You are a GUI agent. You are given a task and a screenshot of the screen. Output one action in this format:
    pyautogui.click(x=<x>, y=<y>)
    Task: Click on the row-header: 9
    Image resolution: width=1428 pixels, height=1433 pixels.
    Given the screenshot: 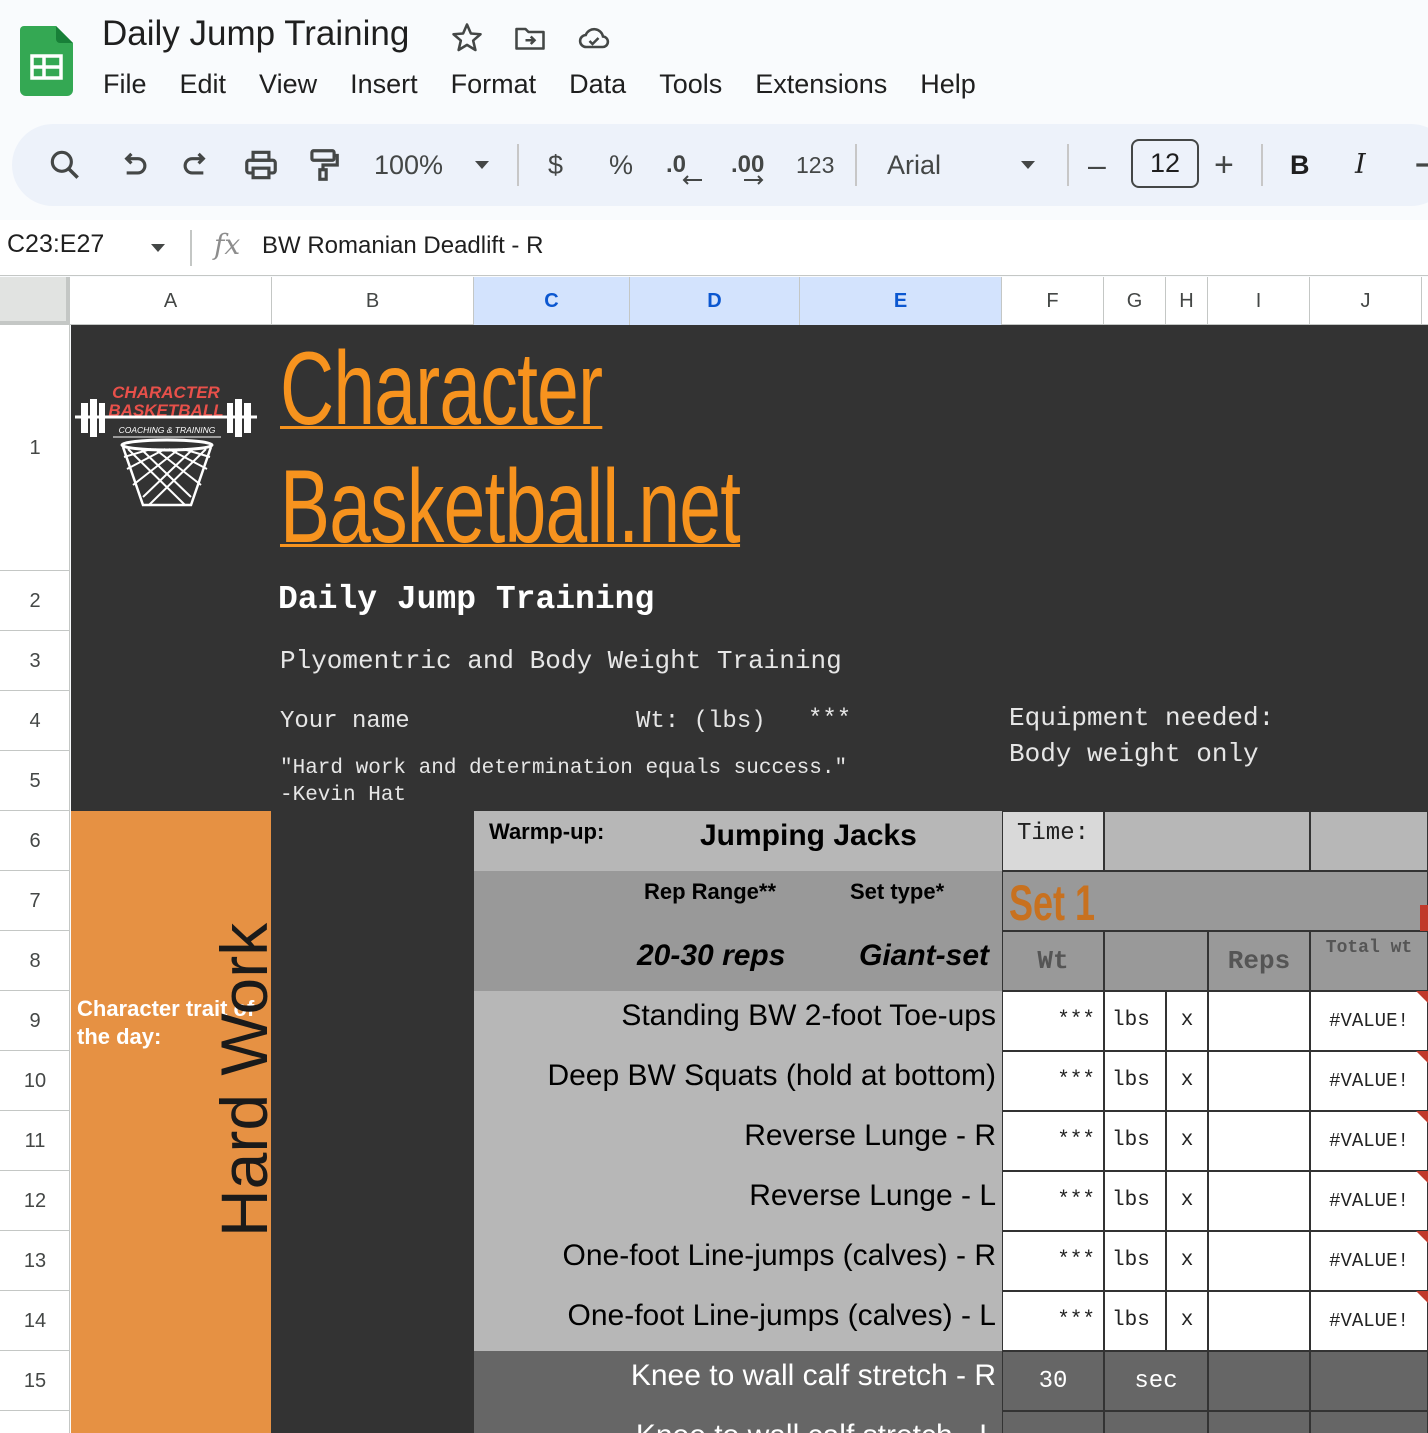 What is the action you would take?
    pyautogui.click(x=35, y=1021)
    